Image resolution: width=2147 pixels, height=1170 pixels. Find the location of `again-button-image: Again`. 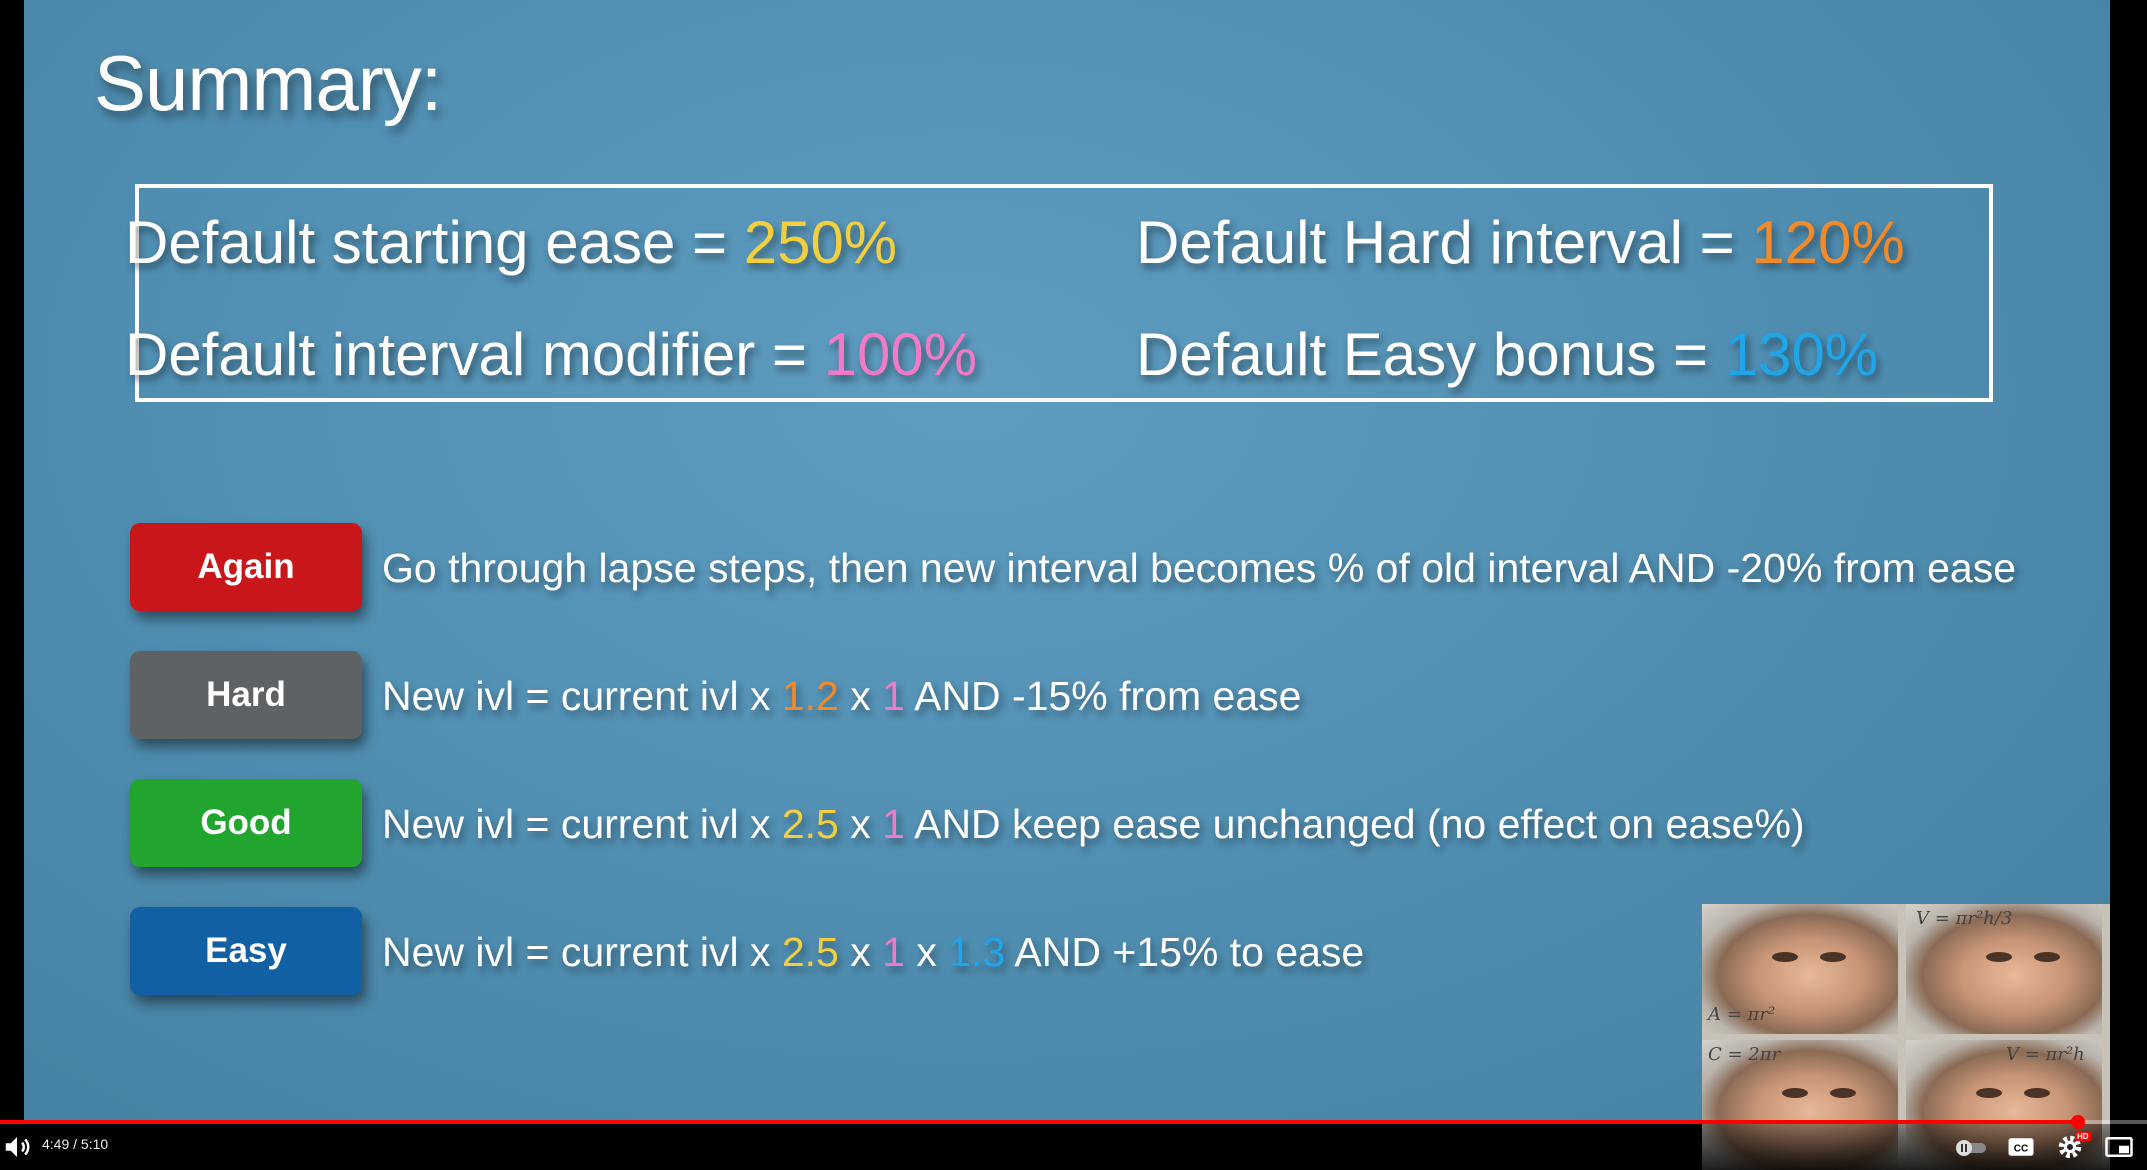

again-button-image: Again is located at coordinates (246, 567).